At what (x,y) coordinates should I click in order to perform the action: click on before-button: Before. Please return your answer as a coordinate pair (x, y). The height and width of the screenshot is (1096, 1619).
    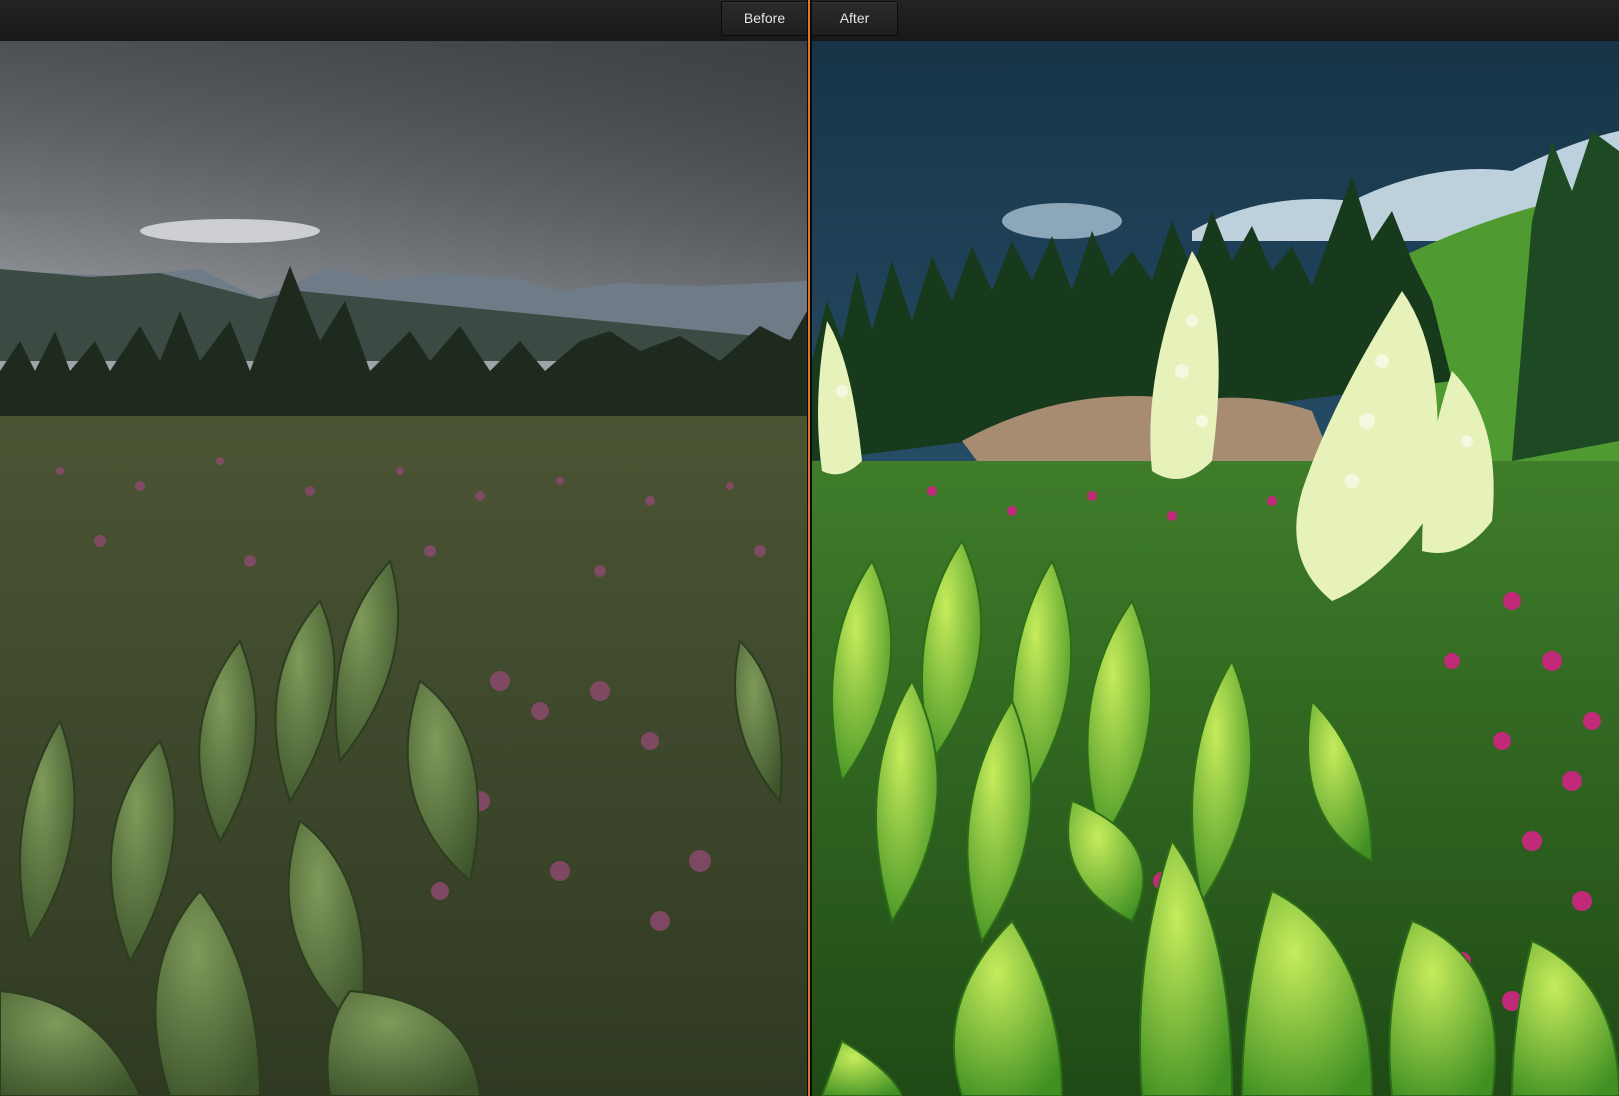
    Looking at the image, I should click on (764, 18).